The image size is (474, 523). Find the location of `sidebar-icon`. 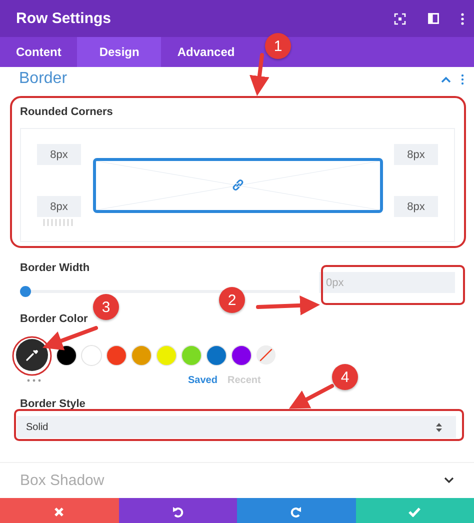

sidebar-icon is located at coordinates (433, 18).